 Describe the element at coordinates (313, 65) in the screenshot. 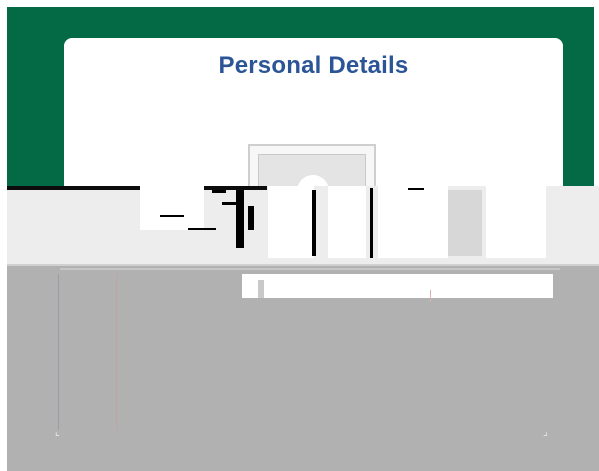

I see `page-title: Personal Details` at that location.